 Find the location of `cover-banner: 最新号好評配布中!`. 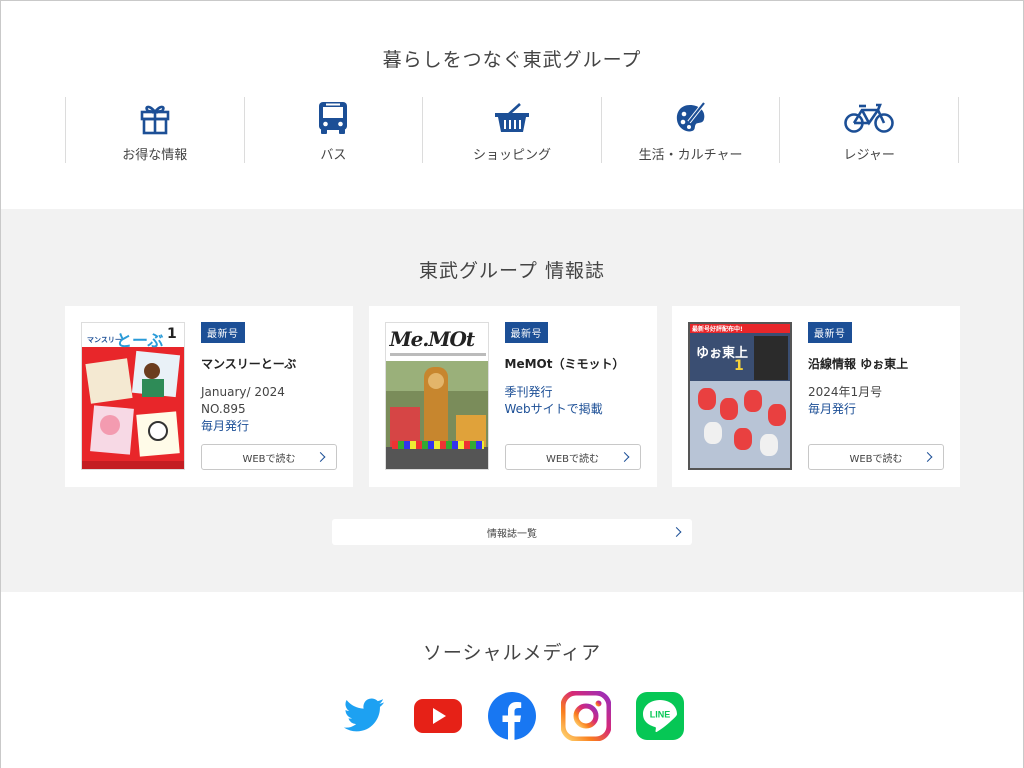

cover-banner: 最新号好評配布中! is located at coordinates (717, 329).